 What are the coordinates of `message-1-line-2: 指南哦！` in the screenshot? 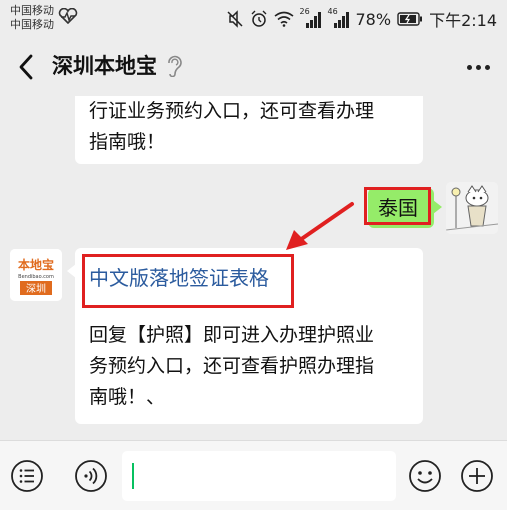 It's located at (127, 142).